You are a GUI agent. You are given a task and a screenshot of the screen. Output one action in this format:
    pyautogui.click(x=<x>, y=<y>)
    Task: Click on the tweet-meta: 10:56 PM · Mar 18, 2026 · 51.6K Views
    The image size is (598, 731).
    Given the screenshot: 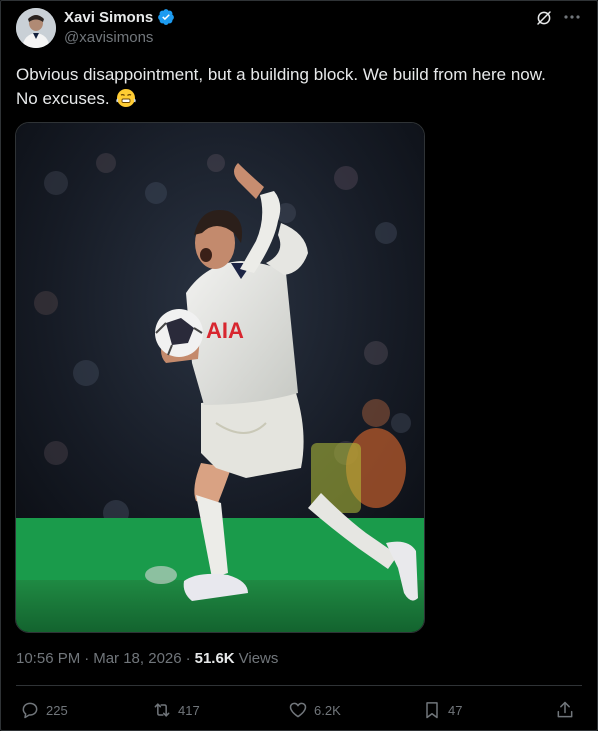 What is the action you would take?
    pyautogui.click(x=147, y=658)
    